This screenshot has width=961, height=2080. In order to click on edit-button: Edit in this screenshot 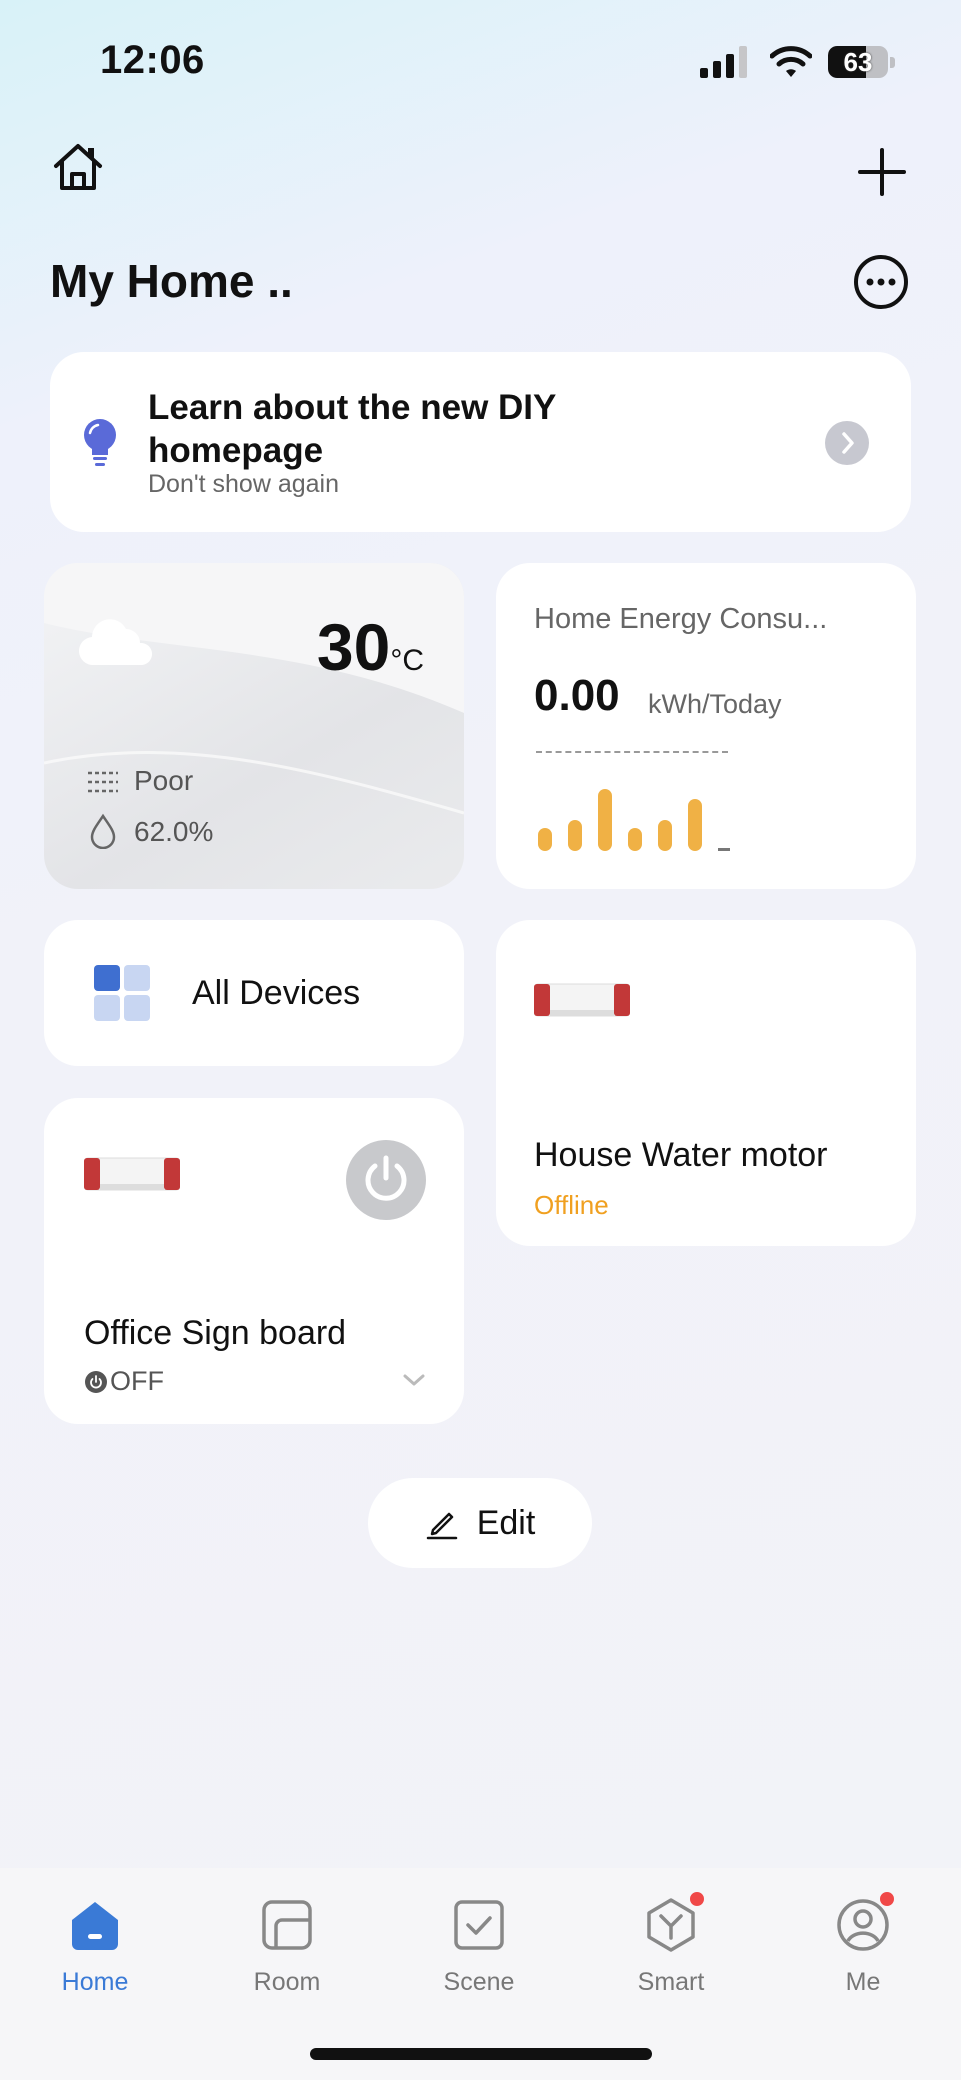, I will do `click(480, 1523)`.